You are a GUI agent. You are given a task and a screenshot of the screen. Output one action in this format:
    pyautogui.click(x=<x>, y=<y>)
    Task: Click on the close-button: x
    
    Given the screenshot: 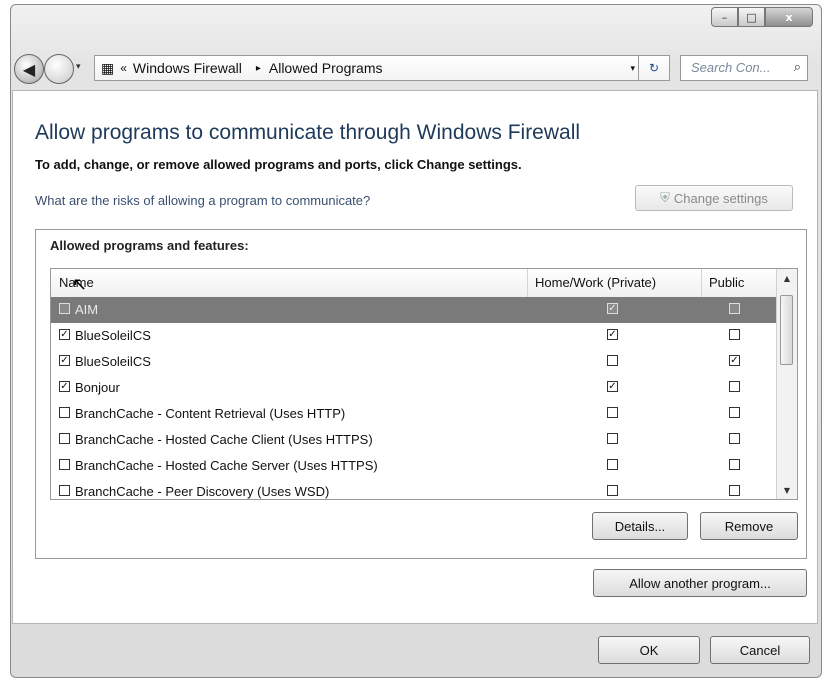 What is the action you would take?
    pyautogui.click(x=789, y=17)
    